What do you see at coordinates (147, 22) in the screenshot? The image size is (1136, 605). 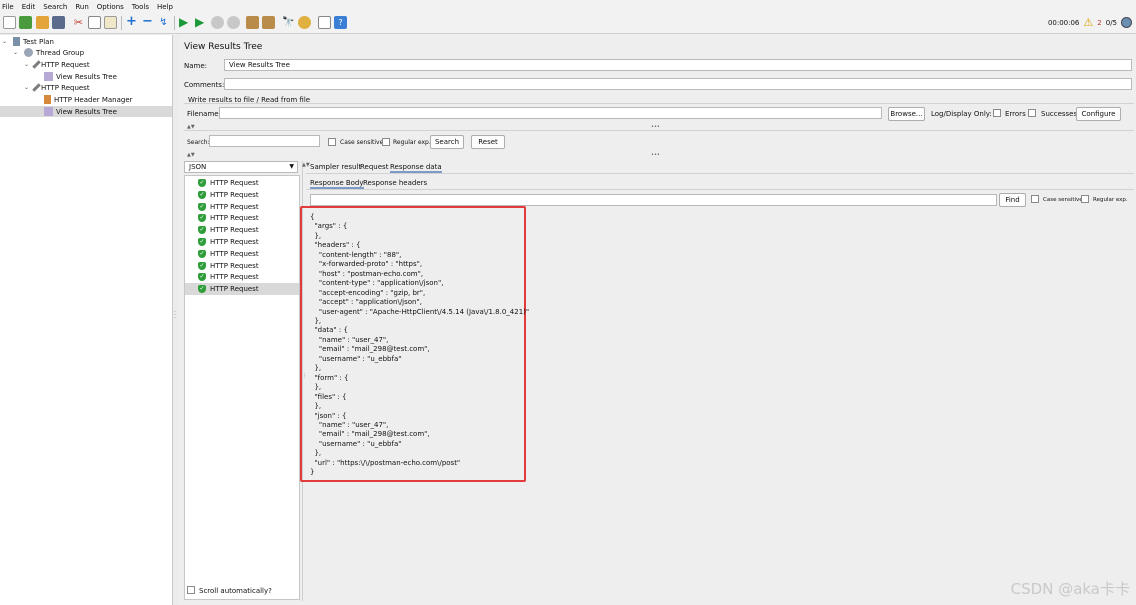 I see `collapse-icon: −` at bounding box center [147, 22].